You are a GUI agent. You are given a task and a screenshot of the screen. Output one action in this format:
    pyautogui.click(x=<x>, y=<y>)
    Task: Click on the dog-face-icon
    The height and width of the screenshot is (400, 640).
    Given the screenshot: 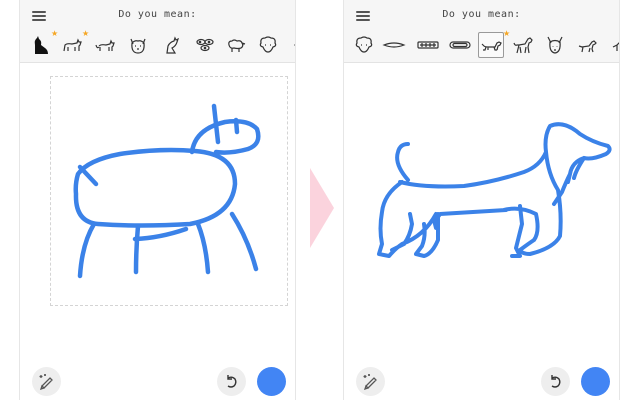 What is the action you would take?
    pyautogui.click(x=555, y=45)
    